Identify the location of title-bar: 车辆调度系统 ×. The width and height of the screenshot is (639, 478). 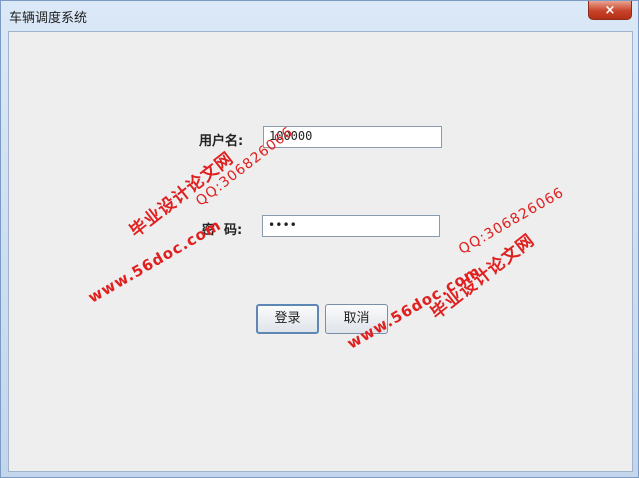
(319, 16).